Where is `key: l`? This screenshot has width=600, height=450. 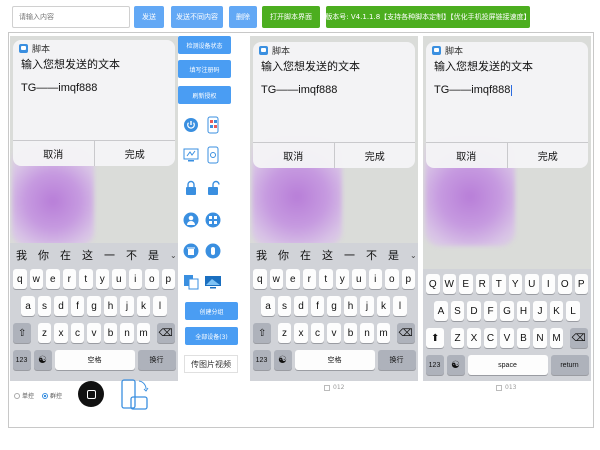 key: l is located at coordinates (160, 306).